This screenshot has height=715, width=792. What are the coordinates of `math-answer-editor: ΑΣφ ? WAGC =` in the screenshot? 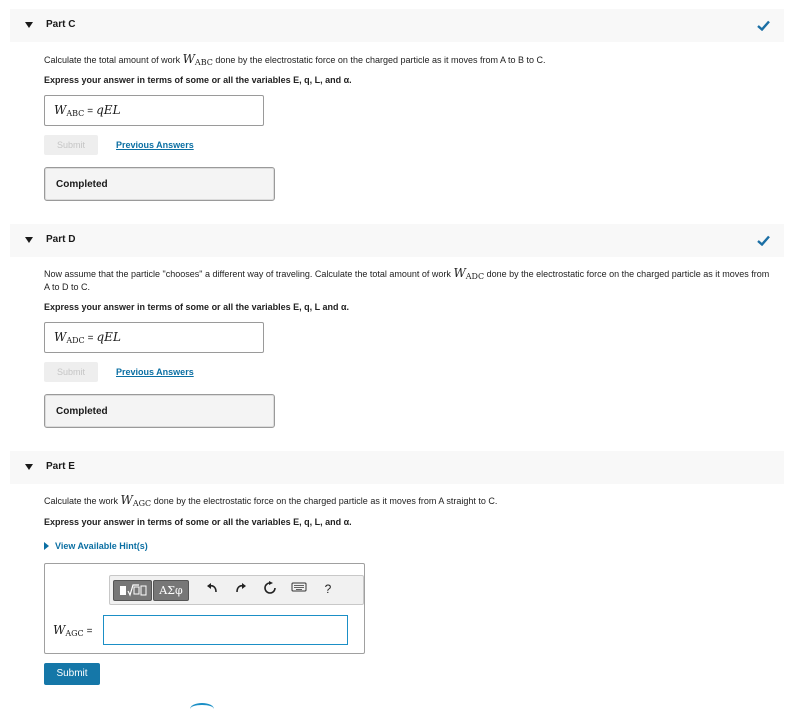 It's located at (204, 608).